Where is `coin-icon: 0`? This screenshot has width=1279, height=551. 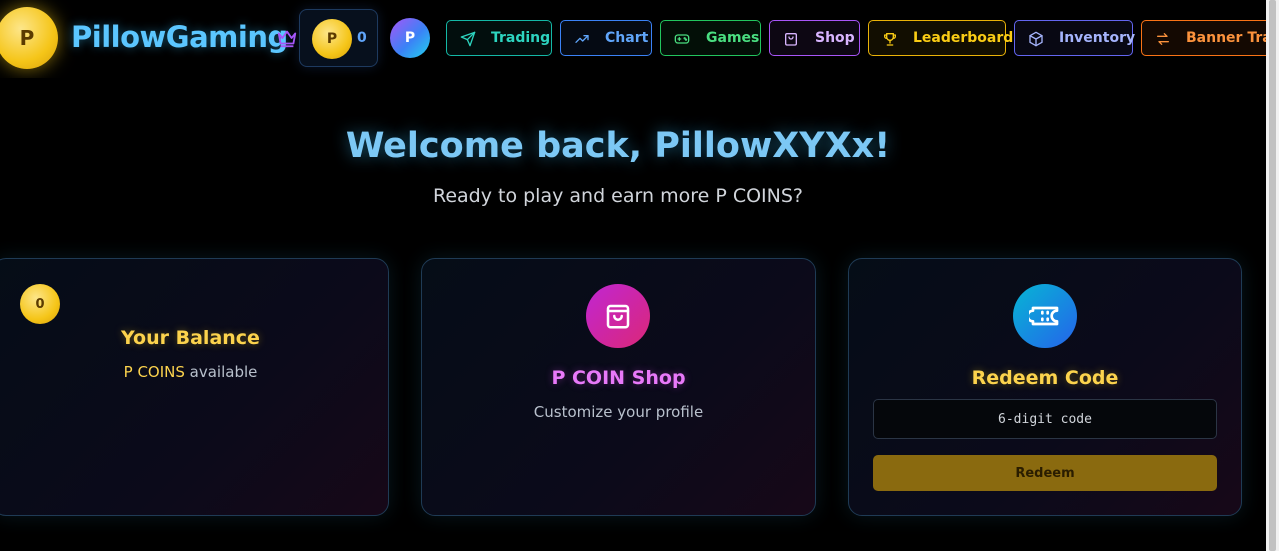 coin-icon: 0 is located at coordinates (40, 304).